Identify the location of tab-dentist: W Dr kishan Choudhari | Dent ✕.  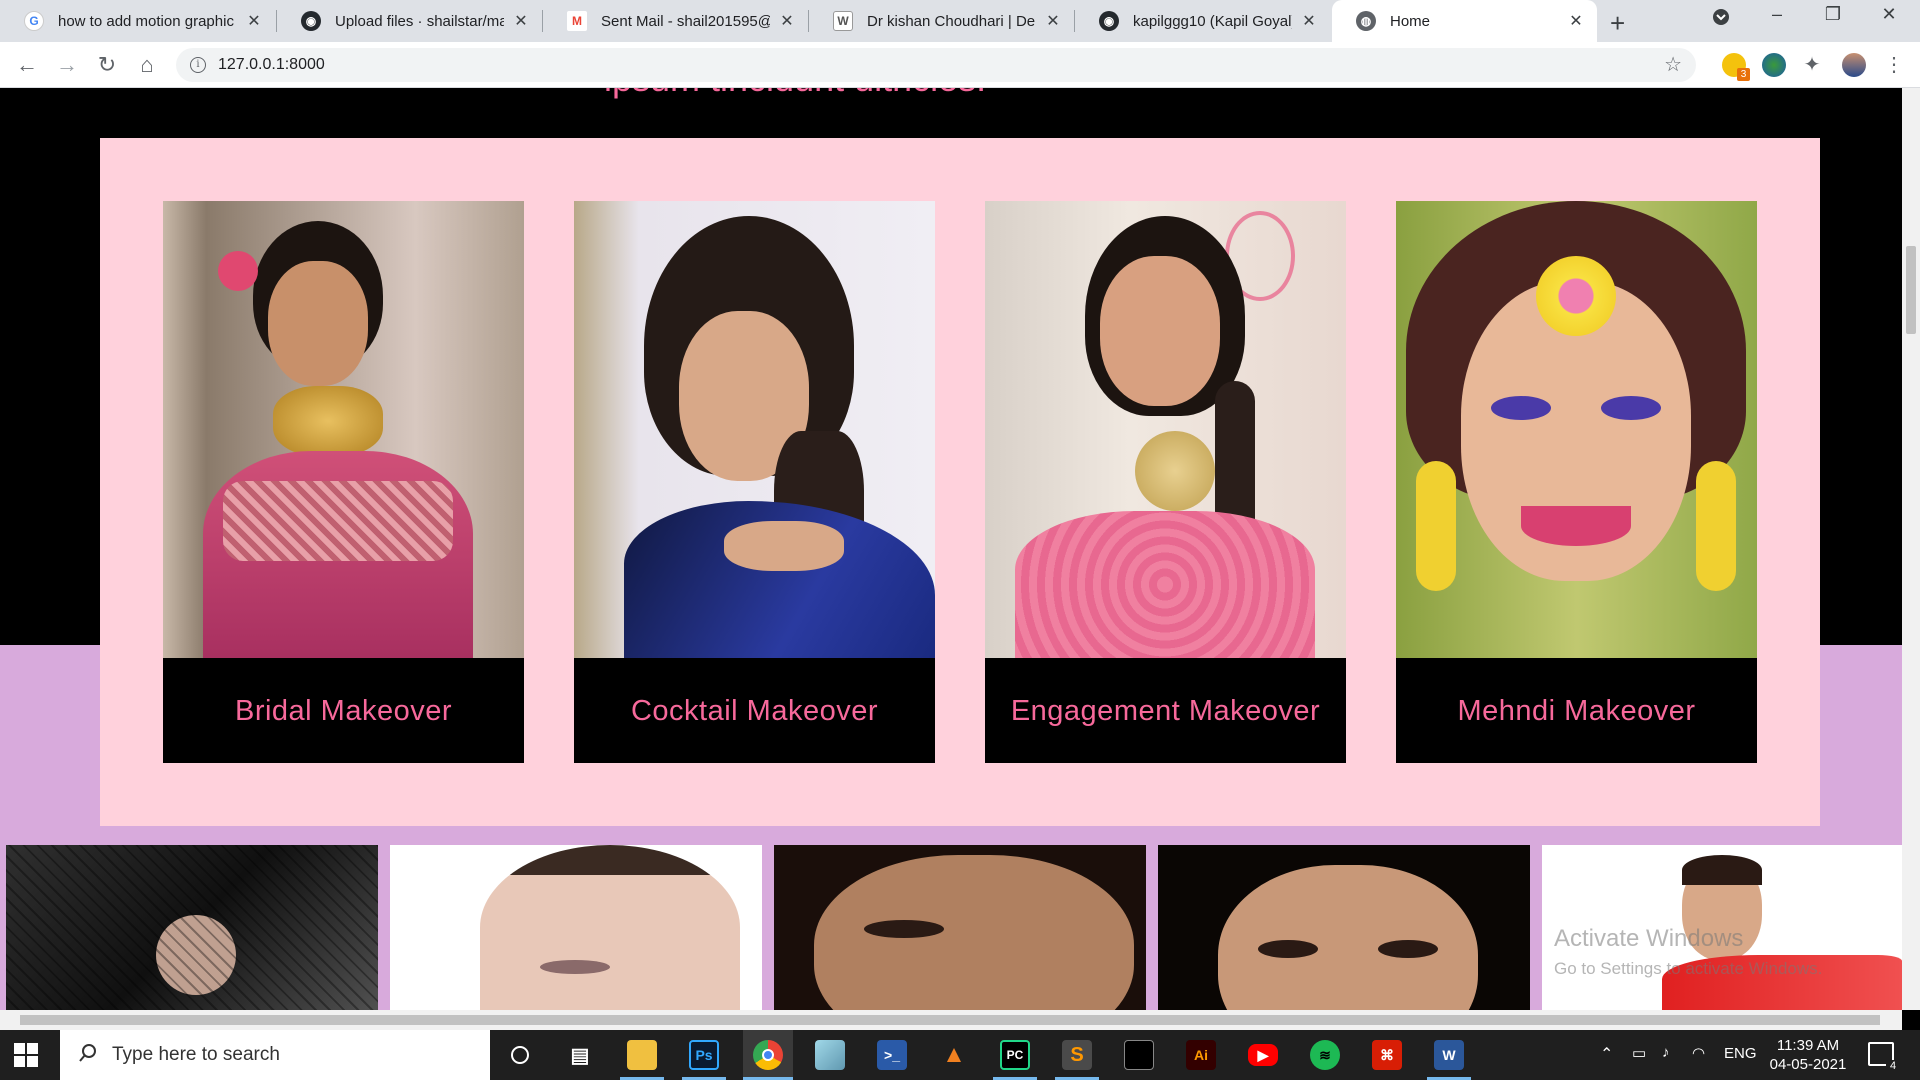
(941, 21).